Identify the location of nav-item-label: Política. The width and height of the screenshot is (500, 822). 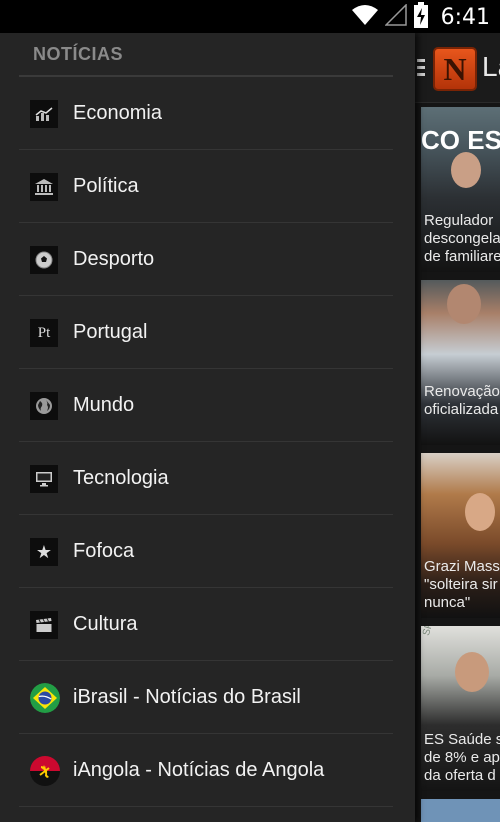
(106, 185).